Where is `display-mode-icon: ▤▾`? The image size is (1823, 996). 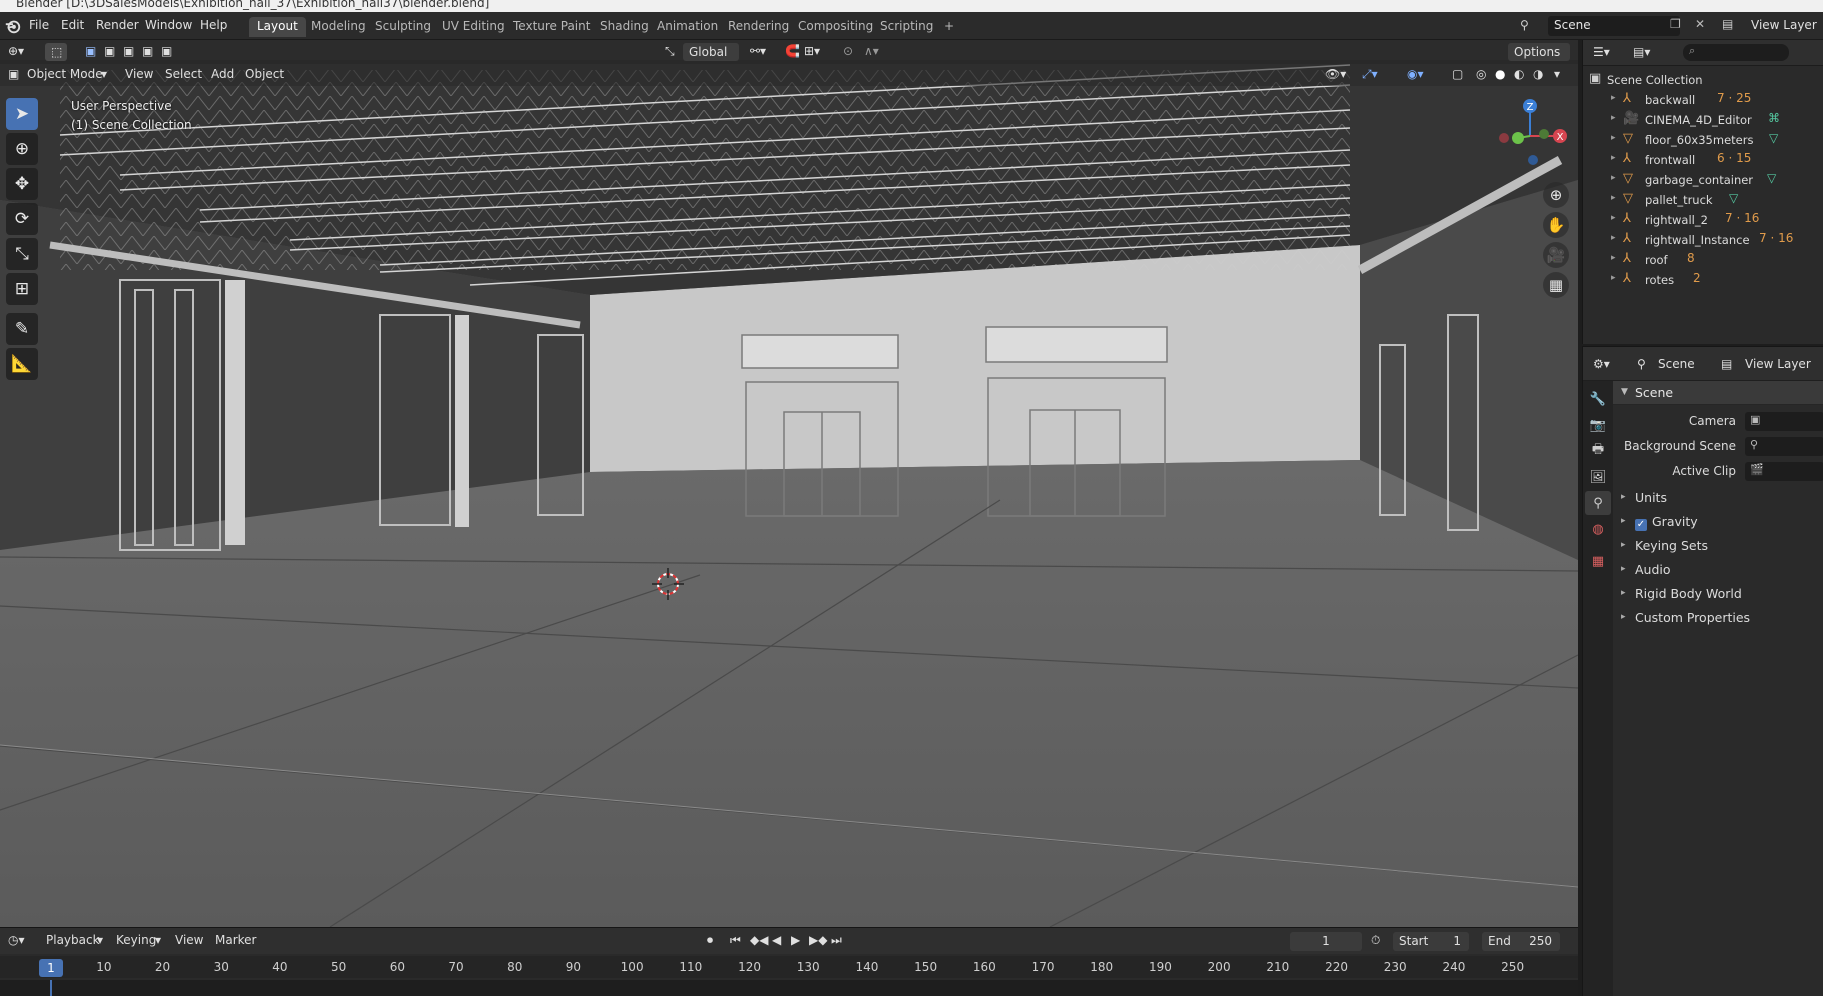 display-mode-icon: ▤▾ is located at coordinates (1641, 52).